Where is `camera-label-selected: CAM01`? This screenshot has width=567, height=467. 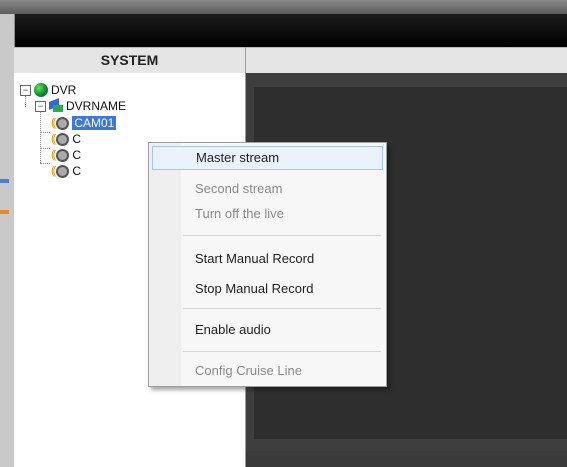
camera-label-selected: CAM01 is located at coordinates (94, 123).